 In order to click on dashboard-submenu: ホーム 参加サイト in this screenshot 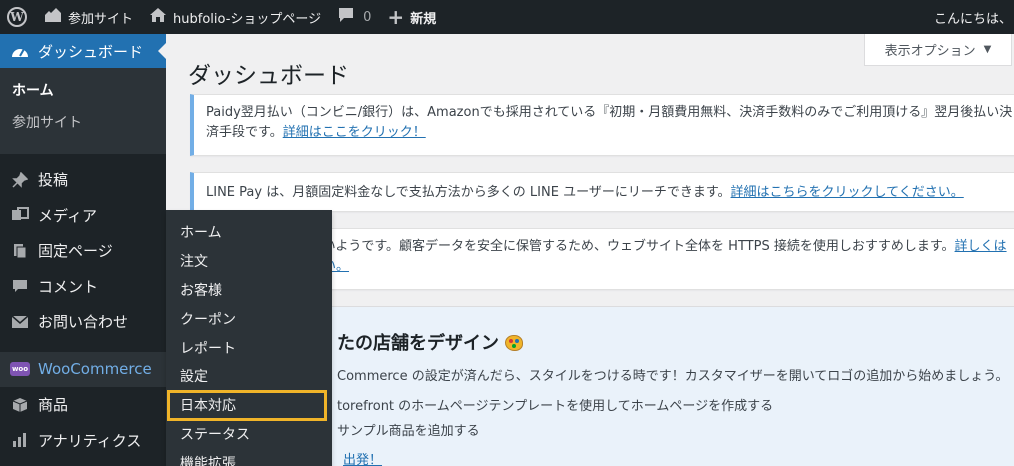, I will do `click(83, 111)`.